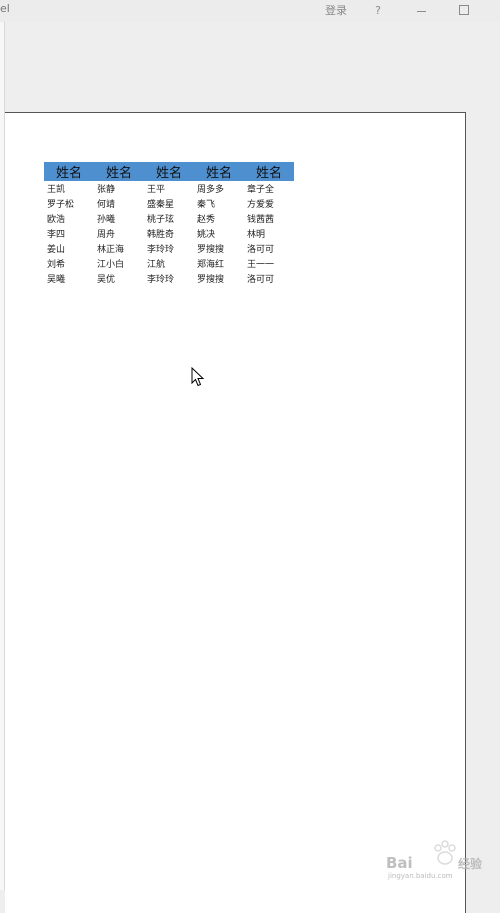 This screenshot has width=500, height=913. What do you see at coordinates (206, 205) in the screenshot?
I see `table-cell: 秦飞` at bounding box center [206, 205].